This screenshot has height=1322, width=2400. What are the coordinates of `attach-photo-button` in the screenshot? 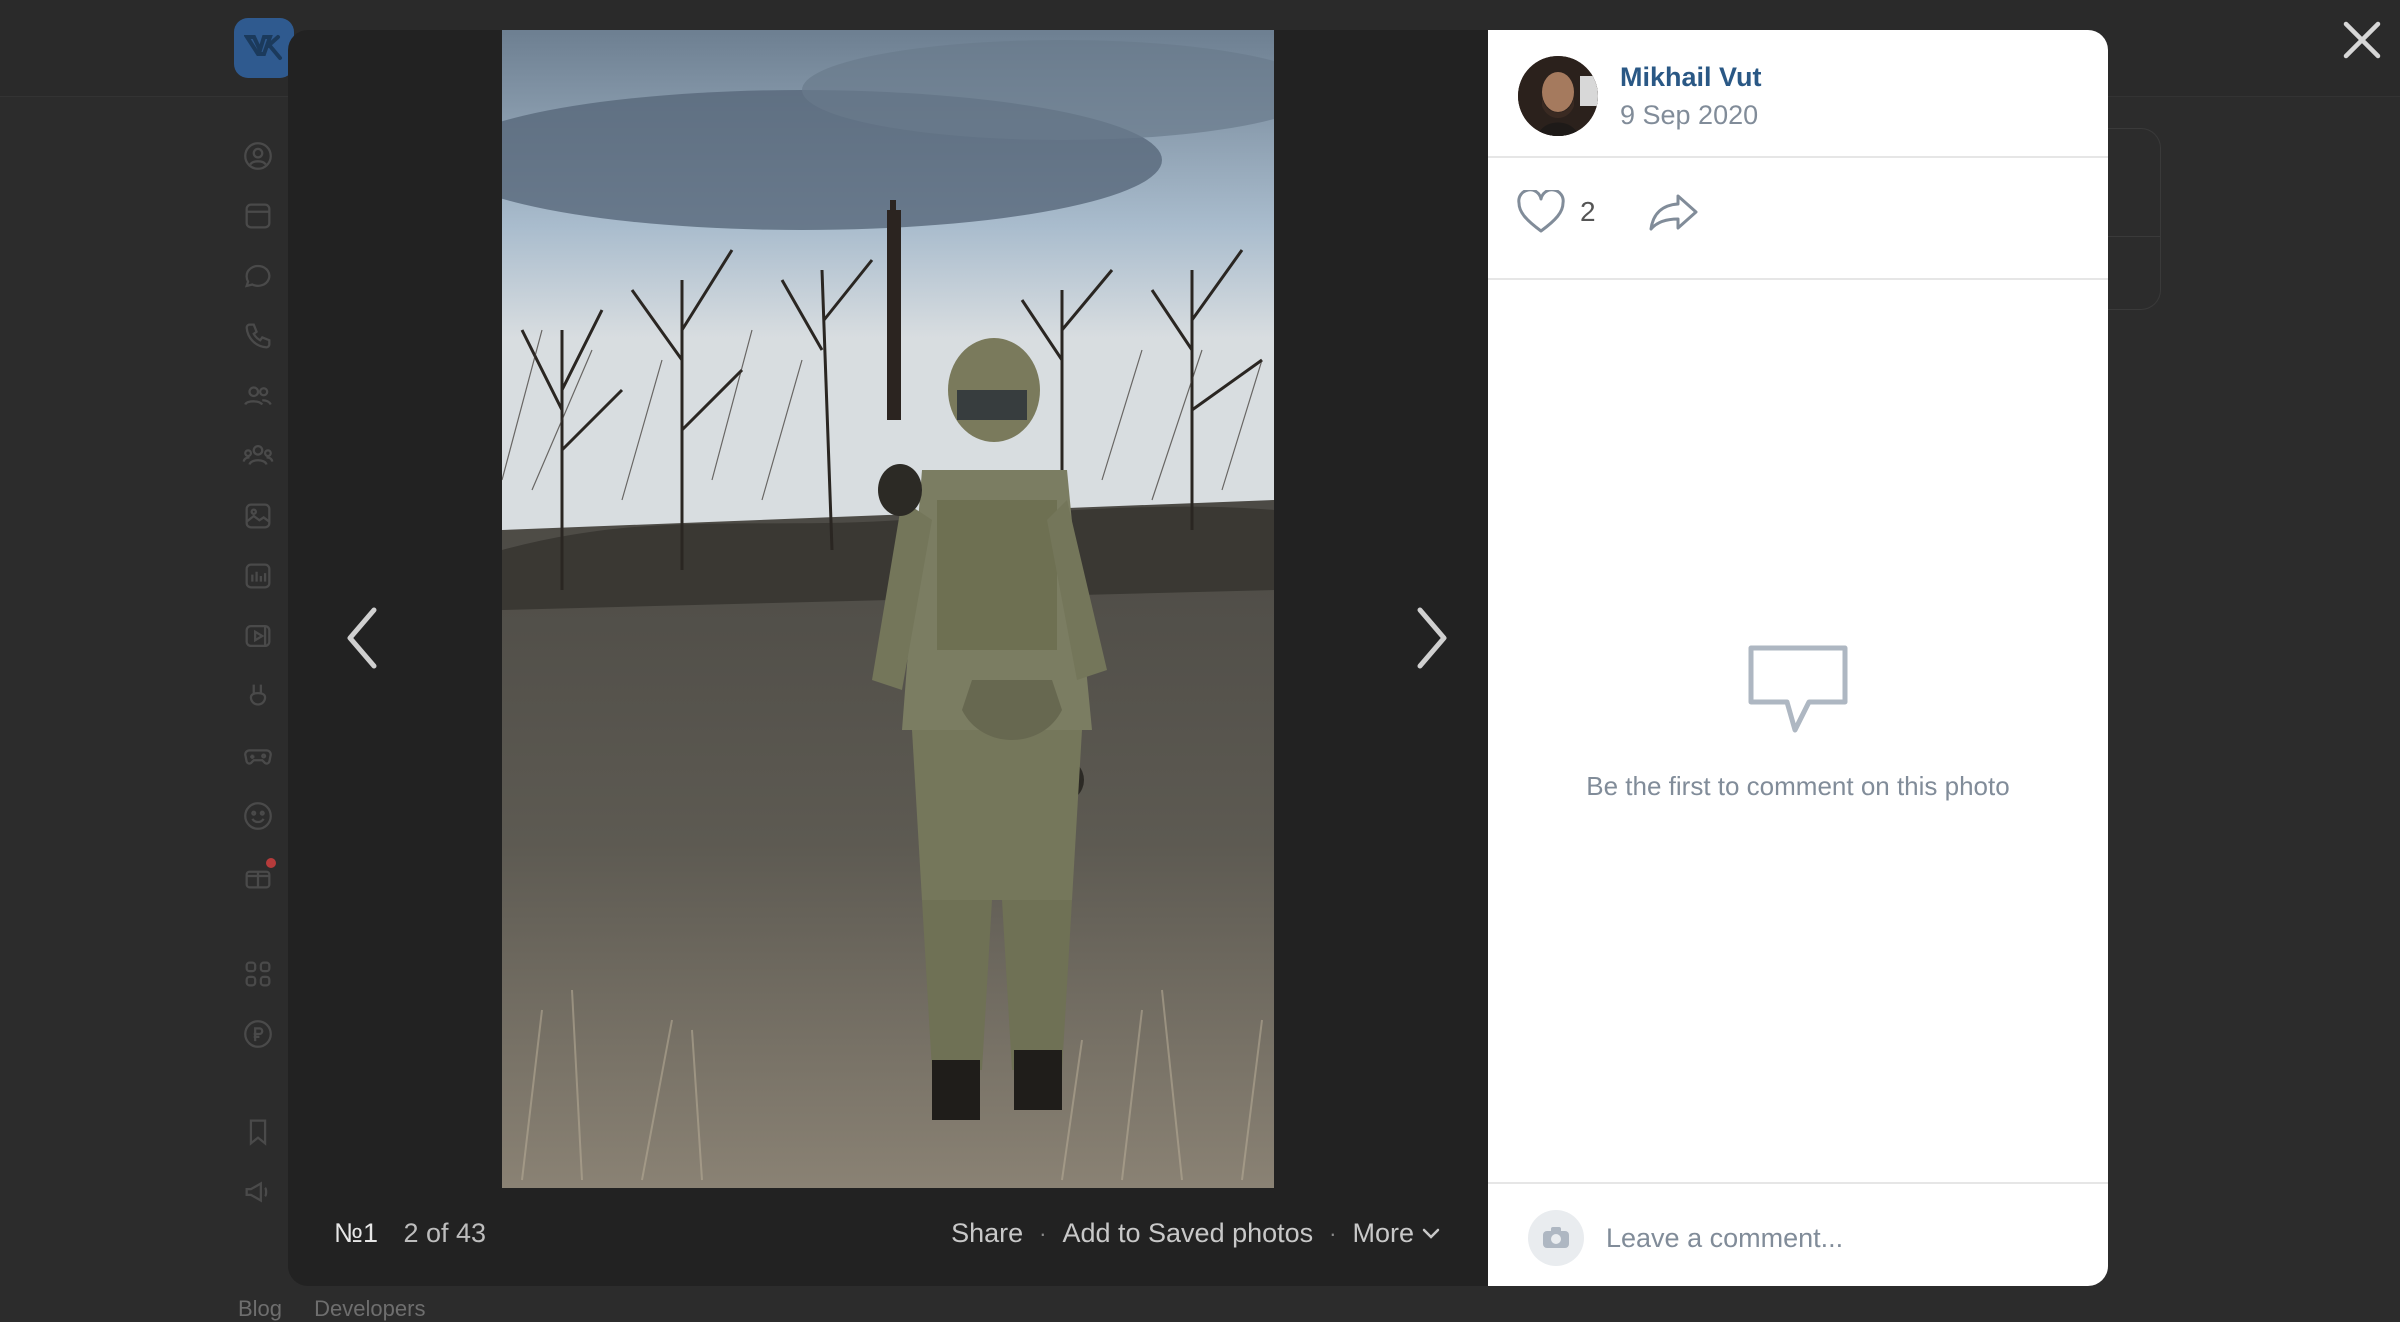 It's located at (1556, 1238).